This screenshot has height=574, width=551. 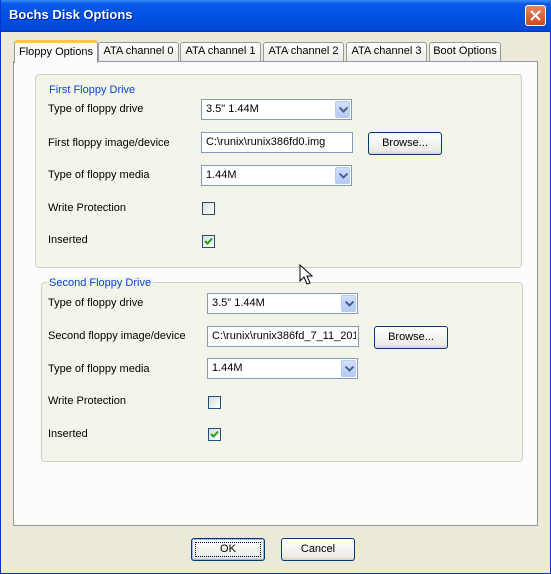 I want to click on second-image-label: Second floppy image/device, so click(x=117, y=336).